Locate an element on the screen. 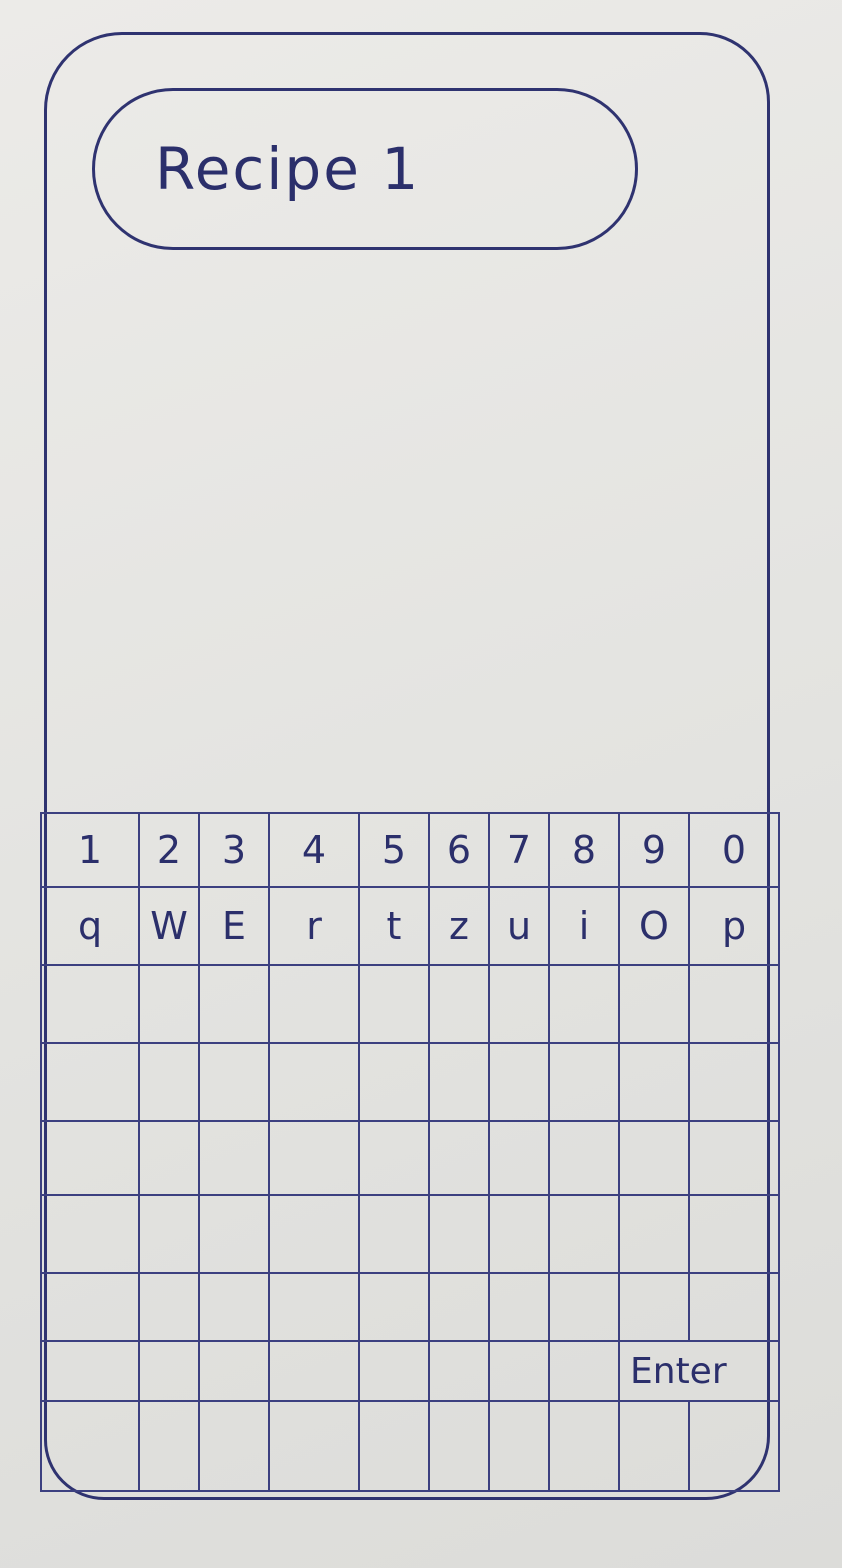 The image size is (842, 1568). keyboard-row-numbers: 1 2 3 4 5 6 7 8 9 0 is located at coordinates (425, 850).